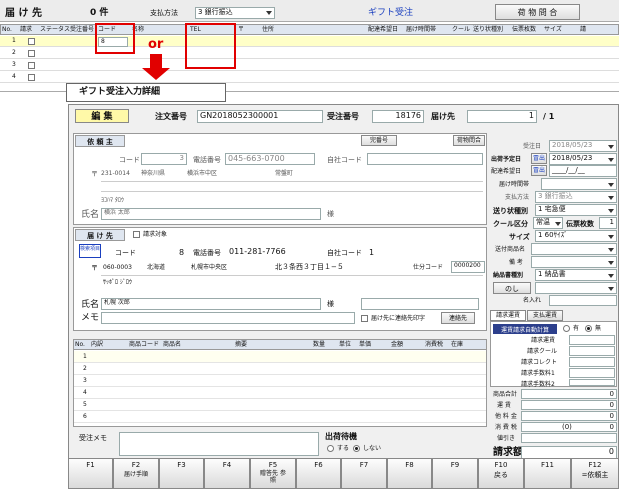  I want to click on total-label-discount: 値引き, so click(506, 438).